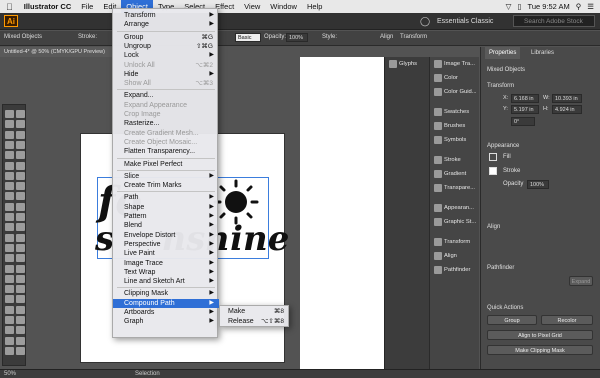 The height and width of the screenshot is (378, 600). What do you see at coordinates (509, 6) in the screenshot?
I see `wifi-icon: ▽` at bounding box center [509, 6].